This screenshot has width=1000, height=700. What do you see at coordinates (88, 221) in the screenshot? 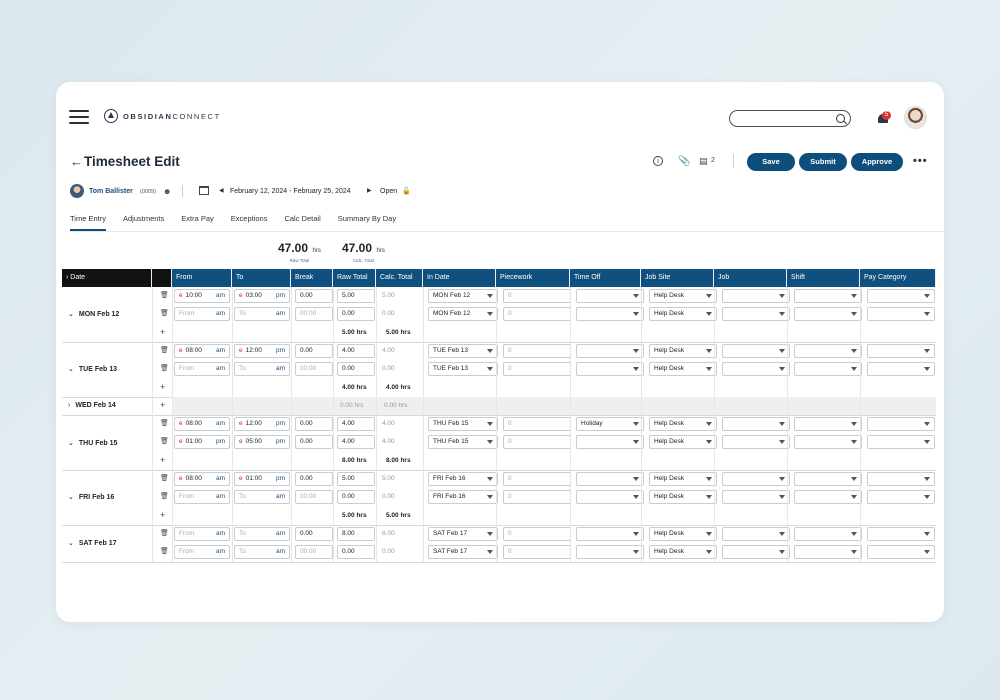
I see `tab-time-entry: Time Entry` at bounding box center [88, 221].